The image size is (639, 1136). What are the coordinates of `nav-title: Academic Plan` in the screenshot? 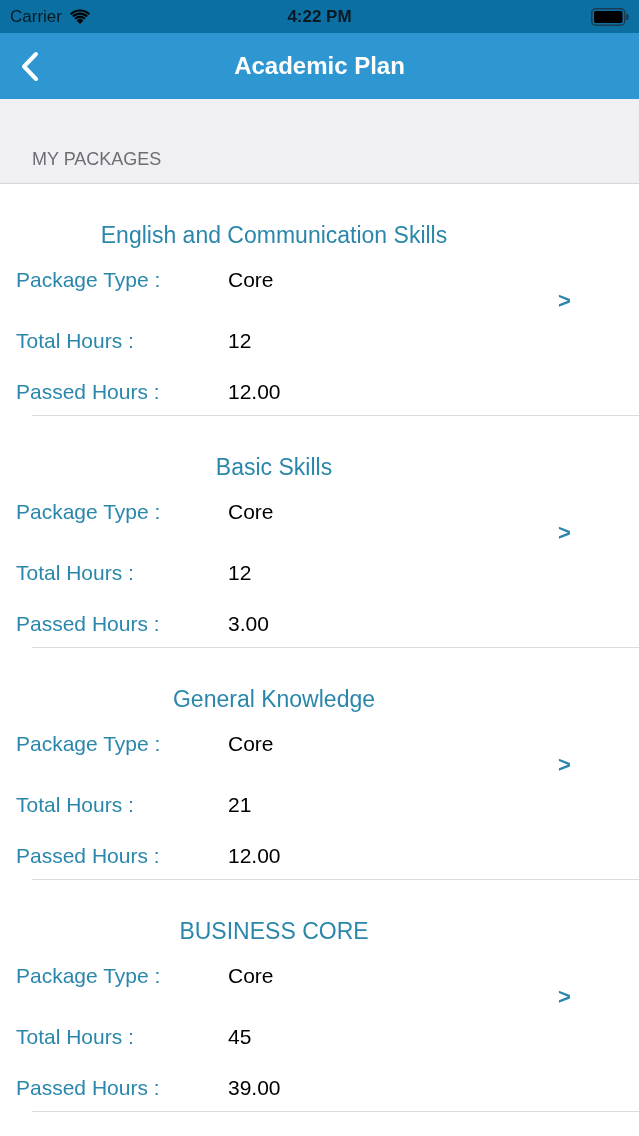 It's located at (319, 66).